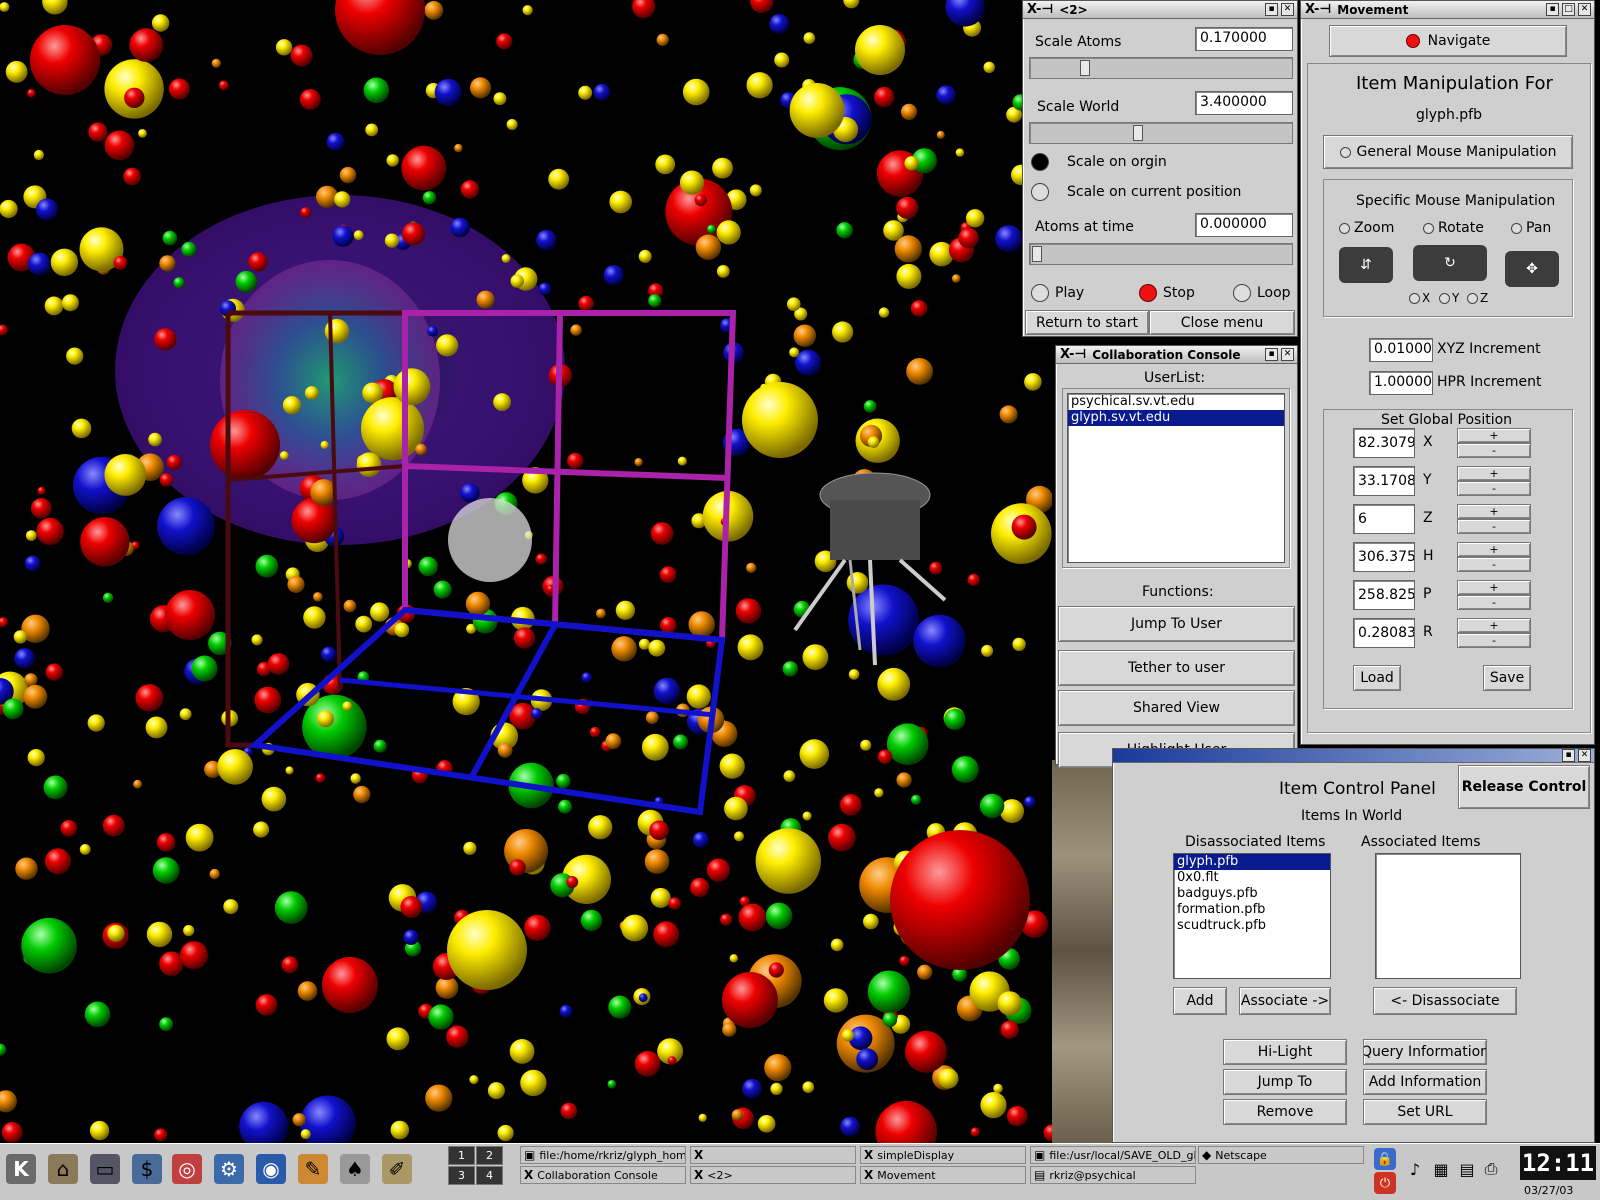  What do you see at coordinates (1087, 322) in the screenshot?
I see `return-to-start-button: Return to start` at bounding box center [1087, 322].